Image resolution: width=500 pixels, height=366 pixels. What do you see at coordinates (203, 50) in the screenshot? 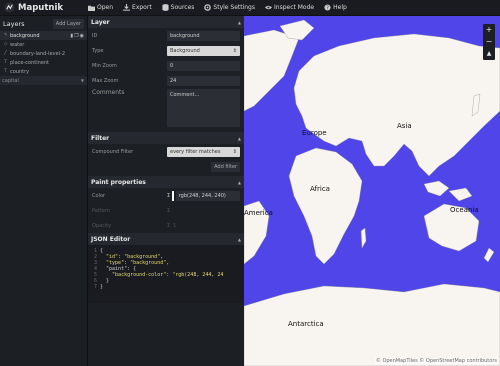
I see `type-select: Background ⇕` at bounding box center [203, 50].